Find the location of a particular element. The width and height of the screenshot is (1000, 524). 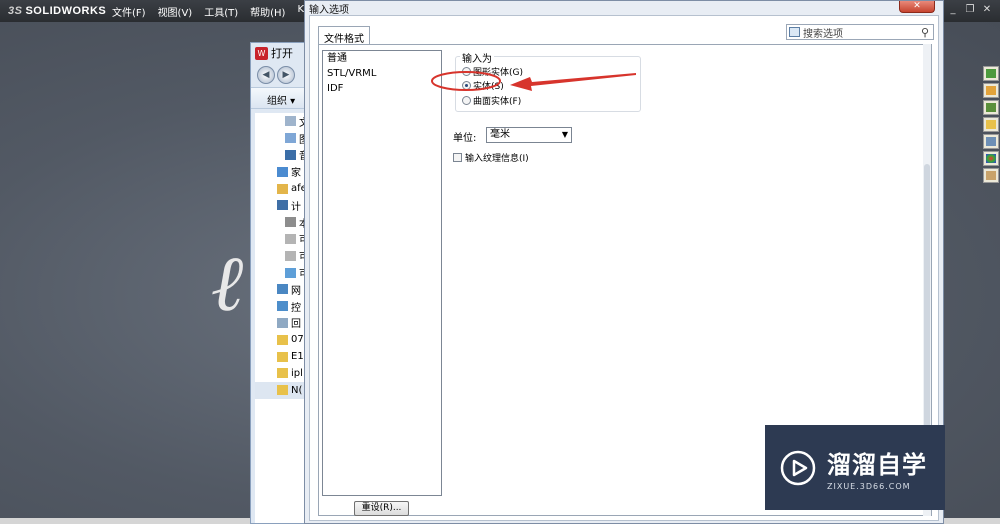

radio-label: 图形实体(G) is located at coordinates (498, 73).